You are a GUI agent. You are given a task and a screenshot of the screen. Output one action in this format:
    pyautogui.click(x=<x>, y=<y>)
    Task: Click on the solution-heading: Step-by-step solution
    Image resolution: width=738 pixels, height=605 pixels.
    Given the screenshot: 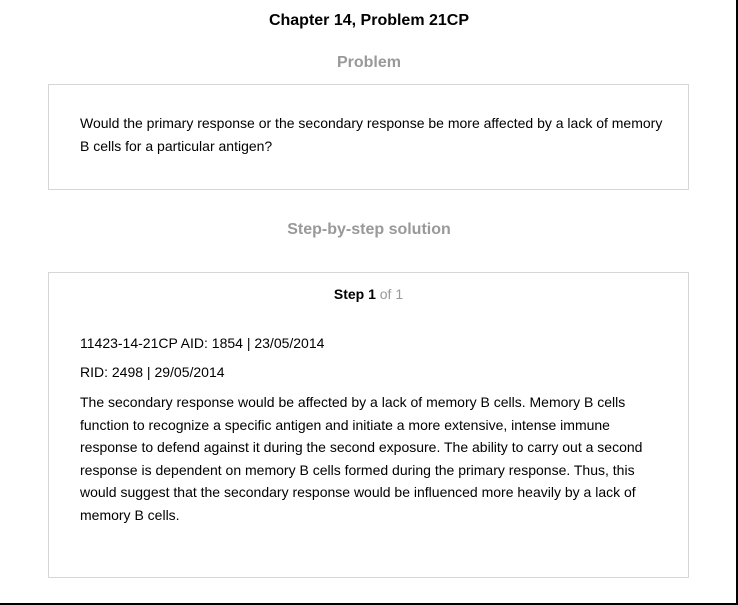 What is the action you would take?
    pyautogui.click(x=369, y=229)
    